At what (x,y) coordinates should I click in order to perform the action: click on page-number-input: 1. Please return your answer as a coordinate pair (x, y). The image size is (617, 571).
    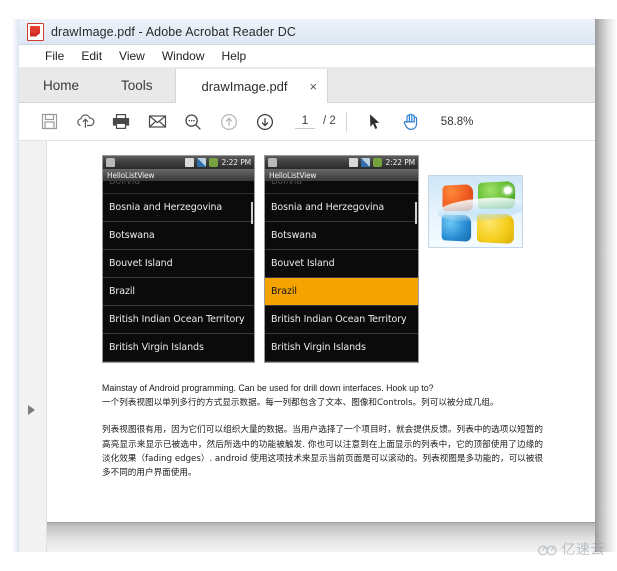
    Looking at the image, I should click on (305, 122).